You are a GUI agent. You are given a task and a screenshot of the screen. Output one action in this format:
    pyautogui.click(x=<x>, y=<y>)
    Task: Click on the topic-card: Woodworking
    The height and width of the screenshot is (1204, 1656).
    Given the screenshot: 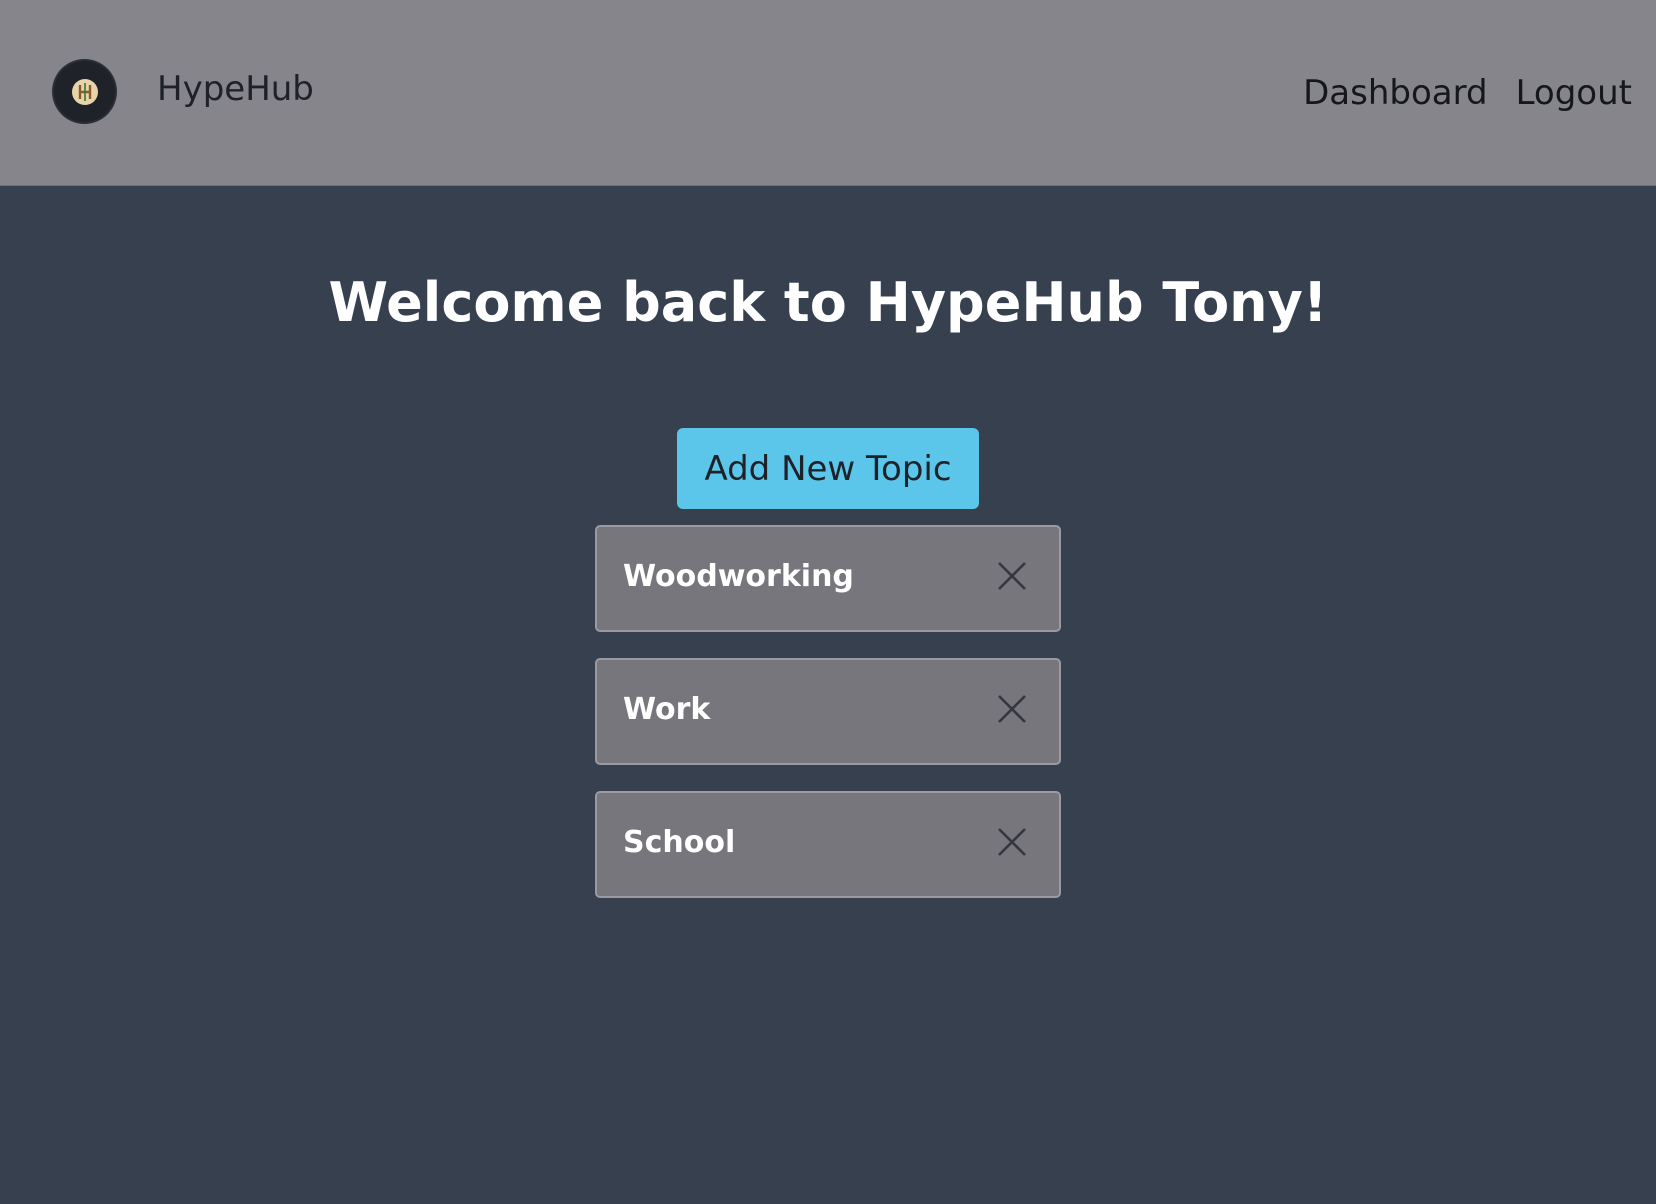 What is the action you would take?
    pyautogui.click(x=828, y=578)
    